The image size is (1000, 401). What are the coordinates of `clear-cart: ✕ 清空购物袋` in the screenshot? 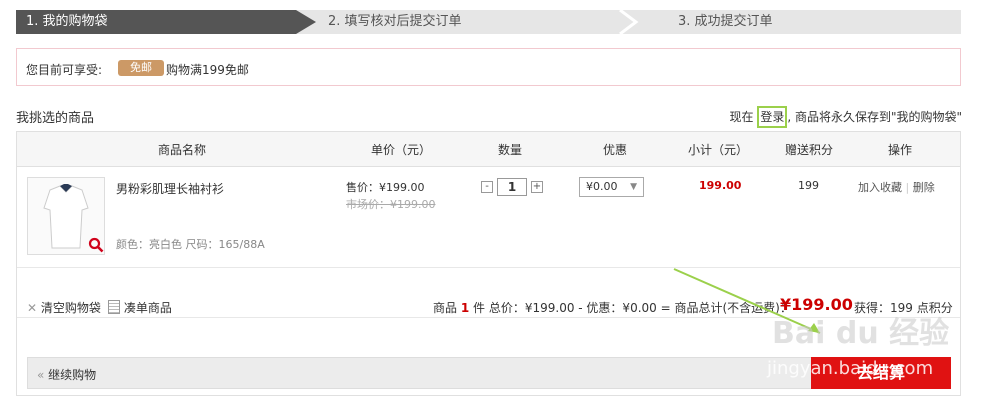 It's located at (64, 307).